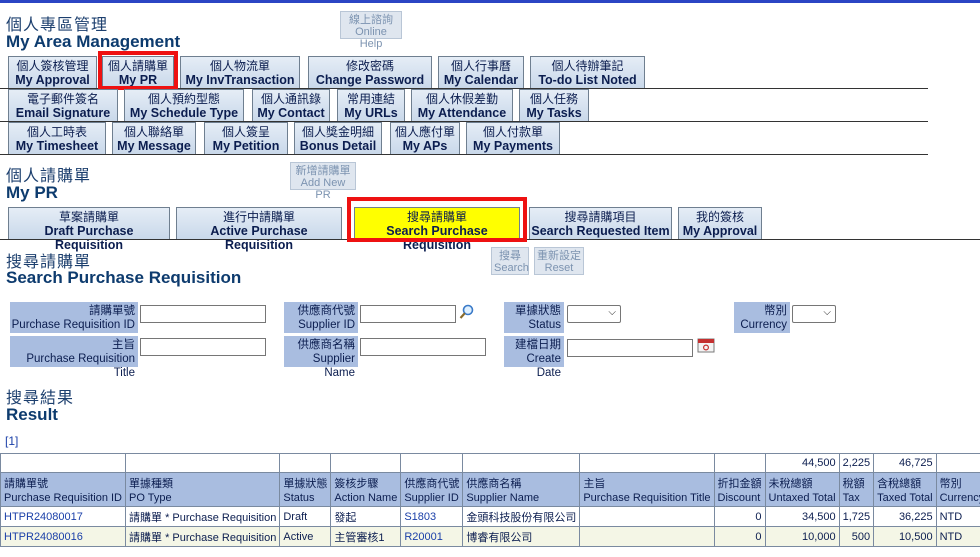  I want to click on tab-my-invtransaction: 個人物流單 My InvTransaction, so click(240, 72).